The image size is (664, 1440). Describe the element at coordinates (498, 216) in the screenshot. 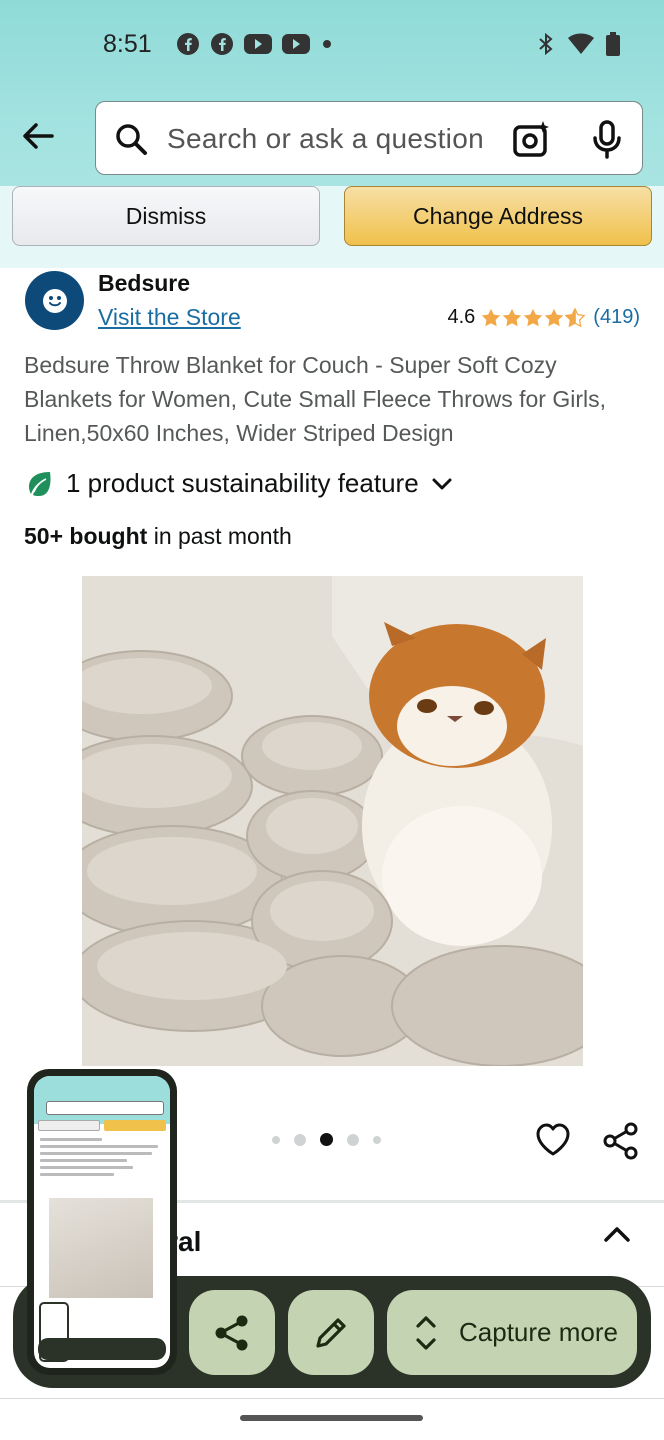

I see `change-address-button: Change Address` at that location.